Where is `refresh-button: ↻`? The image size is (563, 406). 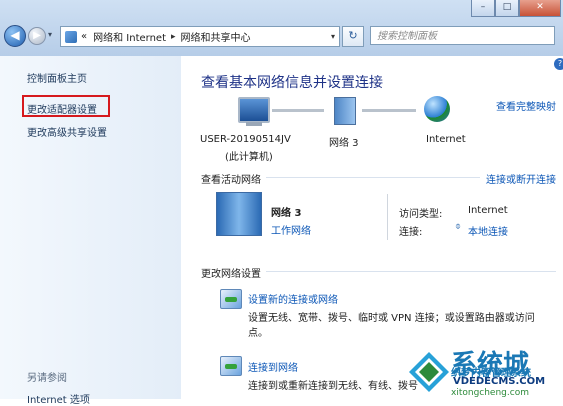 refresh-button: ↻ is located at coordinates (353, 36).